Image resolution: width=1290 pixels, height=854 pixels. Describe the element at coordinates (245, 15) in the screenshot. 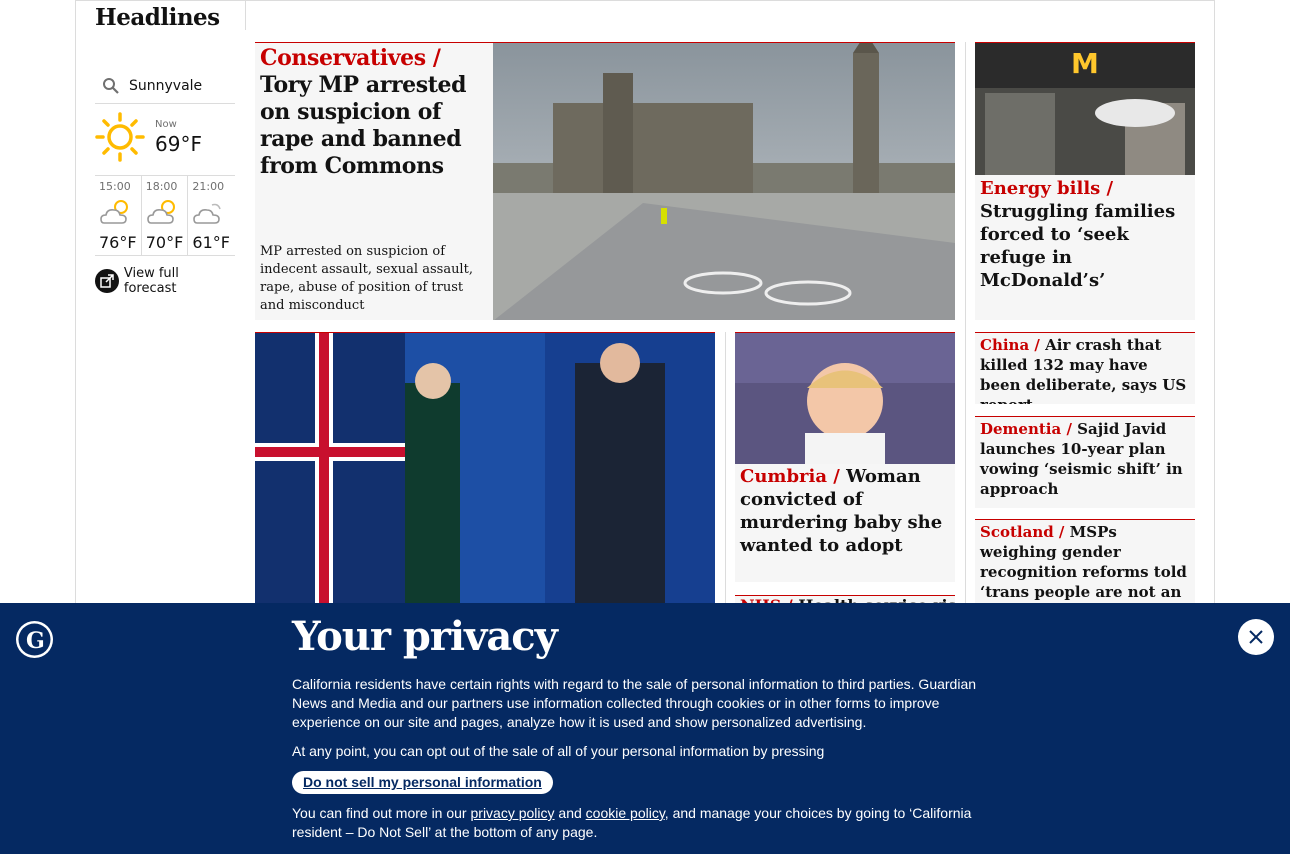

I see `title-divider` at that location.